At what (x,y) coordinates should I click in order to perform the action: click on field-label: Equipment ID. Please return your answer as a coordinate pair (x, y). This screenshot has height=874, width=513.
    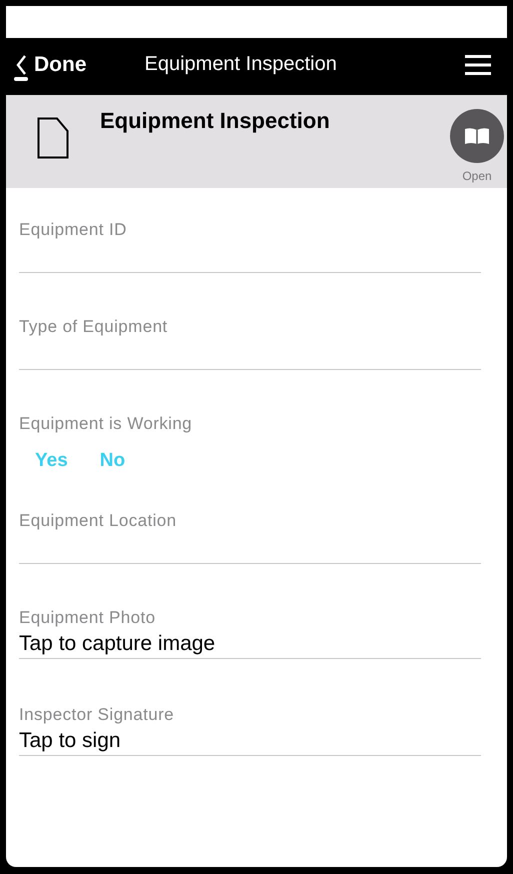
    Looking at the image, I should click on (73, 230).